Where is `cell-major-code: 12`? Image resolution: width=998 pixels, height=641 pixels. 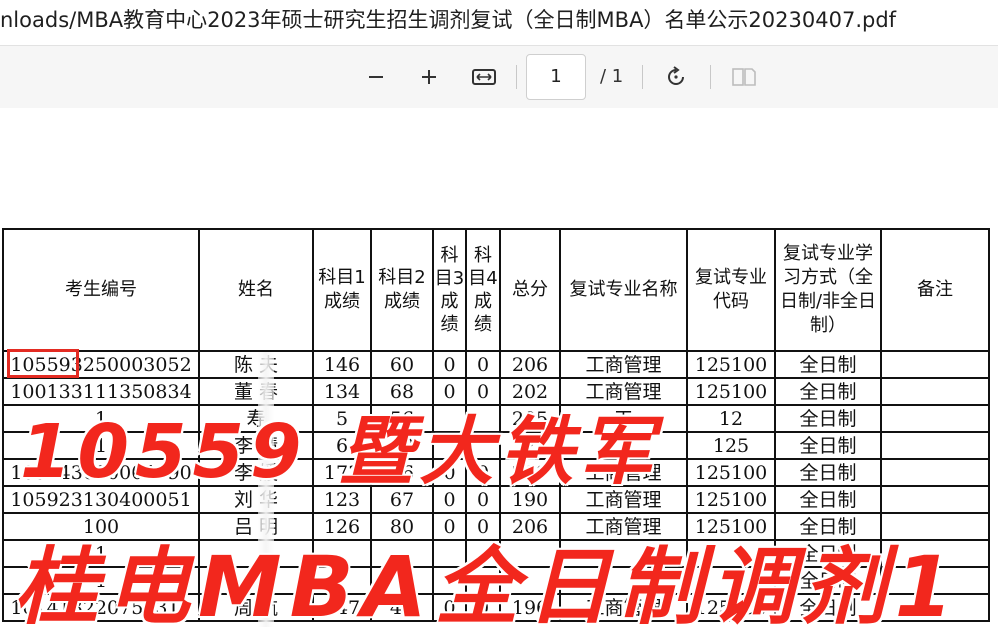
cell-major-code: 12 is located at coordinates (731, 418).